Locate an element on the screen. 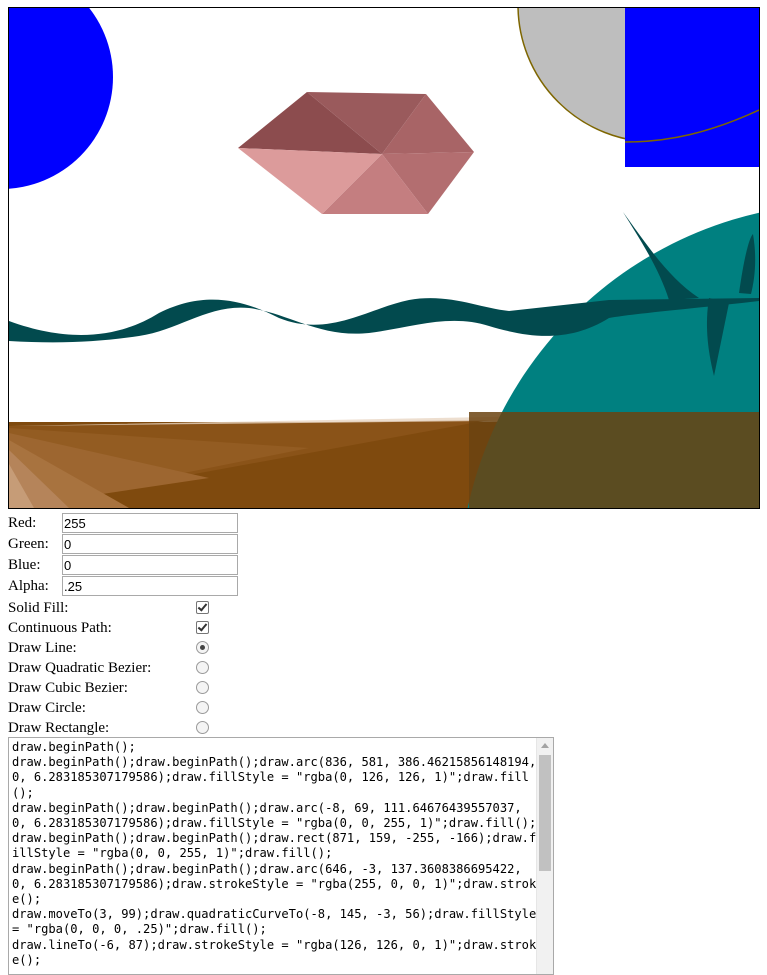 The image size is (767, 975). red-label: Red: is located at coordinates (22, 523).